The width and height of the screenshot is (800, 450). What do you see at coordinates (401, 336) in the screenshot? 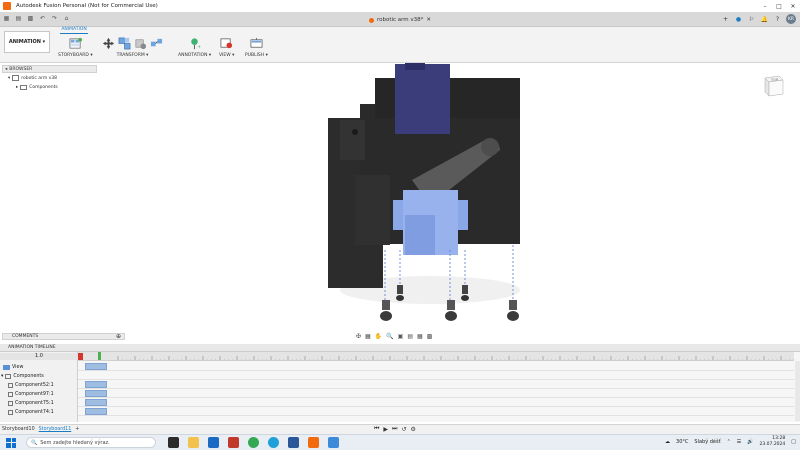
I see `fit-icon: ▣` at bounding box center [401, 336].